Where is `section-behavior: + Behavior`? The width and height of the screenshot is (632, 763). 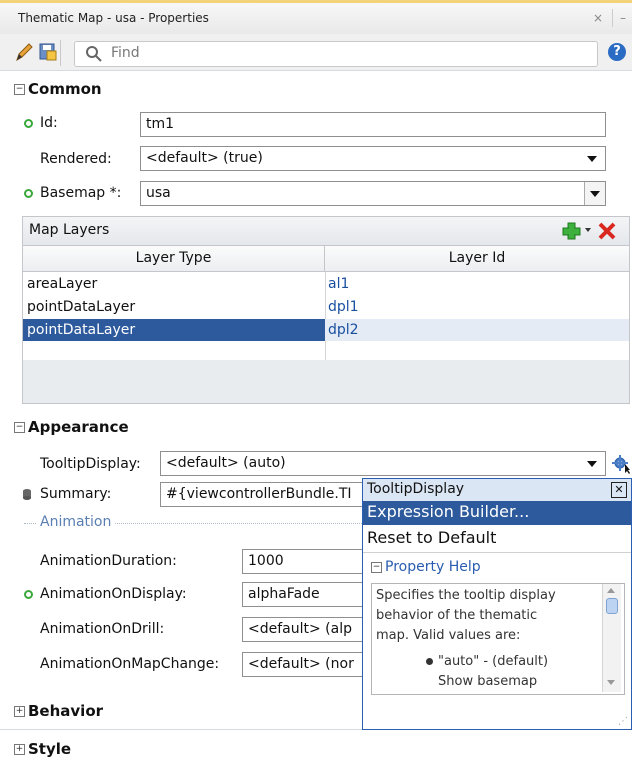
section-behavior: + Behavior is located at coordinates (58, 711).